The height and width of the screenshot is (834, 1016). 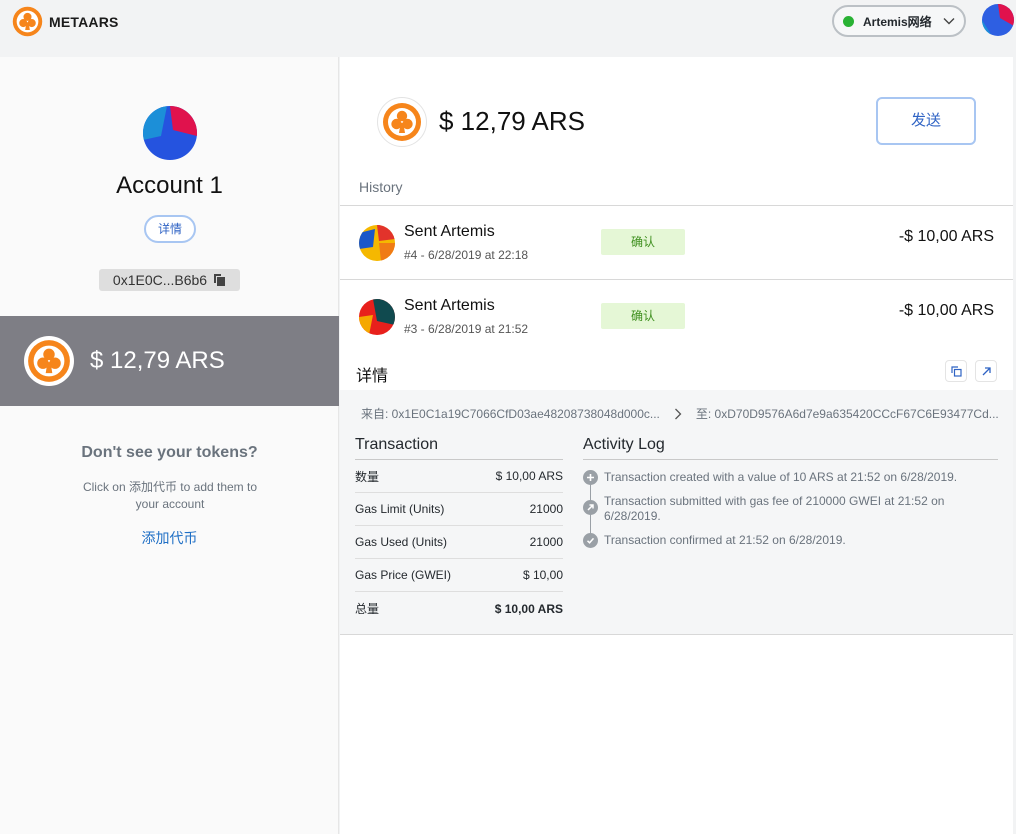 What do you see at coordinates (508, 26) in the screenshot?
I see `top-bar: METAARS Artemis网络` at bounding box center [508, 26].